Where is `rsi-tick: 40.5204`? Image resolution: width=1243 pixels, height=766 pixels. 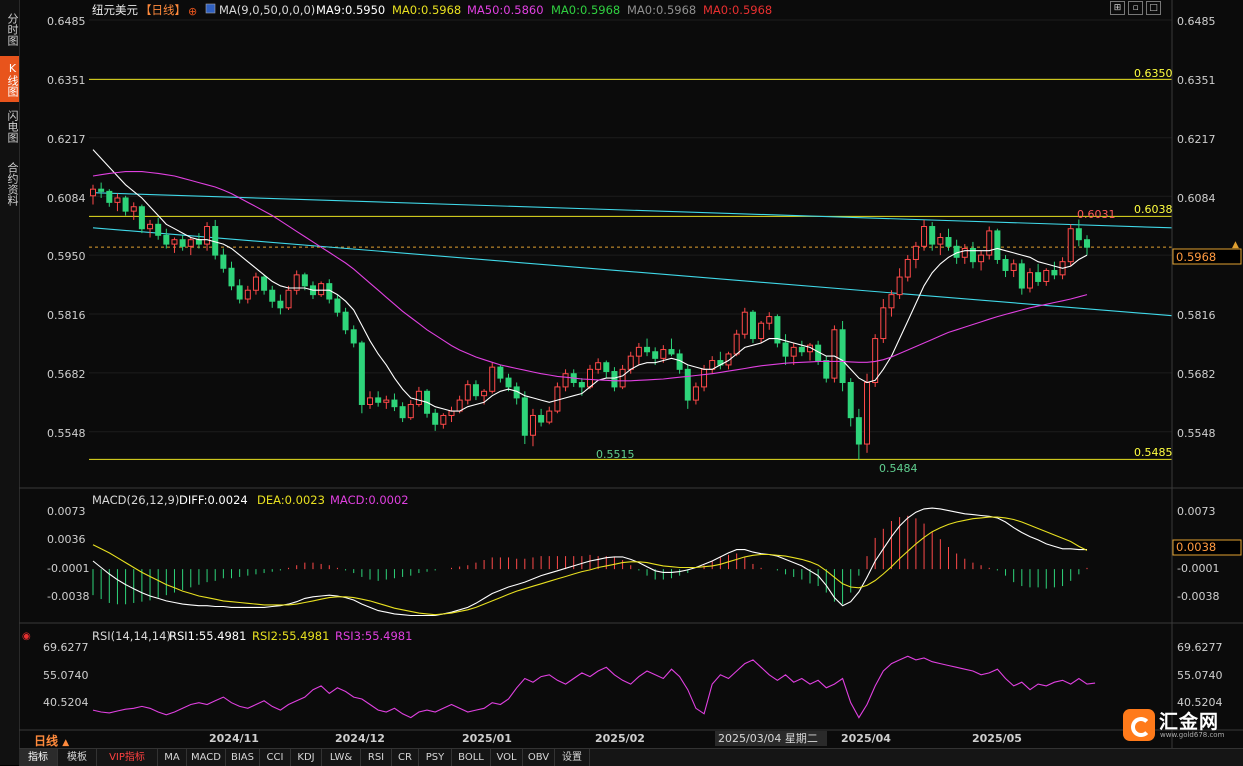
rsi-tick: 40.5204 is located at coordinates (66, 702).